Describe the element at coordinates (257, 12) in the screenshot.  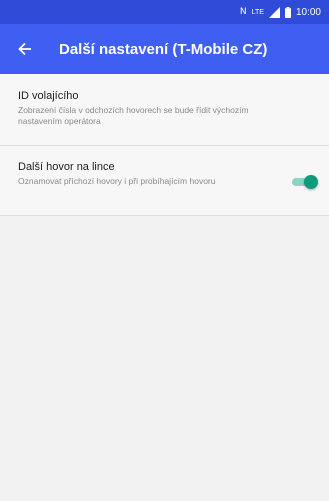
I see `lte-icon: LTE` at that location.